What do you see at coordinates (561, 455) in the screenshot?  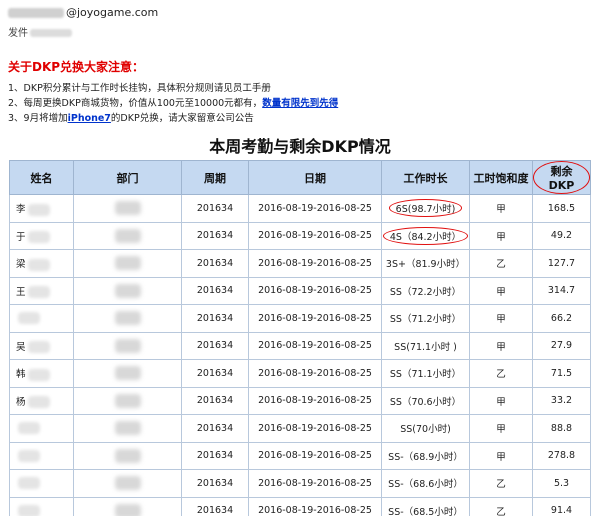 I see `cell-dkp: 278.8` at bounding box center [561, 455].